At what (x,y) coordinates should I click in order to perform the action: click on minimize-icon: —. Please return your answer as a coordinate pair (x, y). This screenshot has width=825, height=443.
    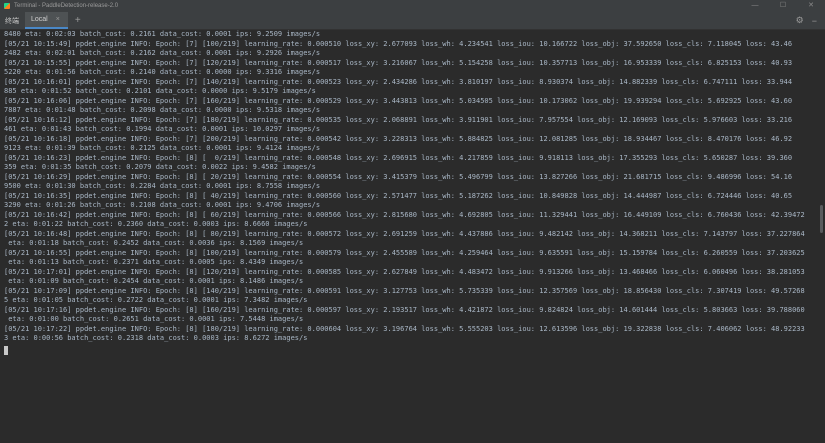
    Looking at the image, I should click on (755, 6).